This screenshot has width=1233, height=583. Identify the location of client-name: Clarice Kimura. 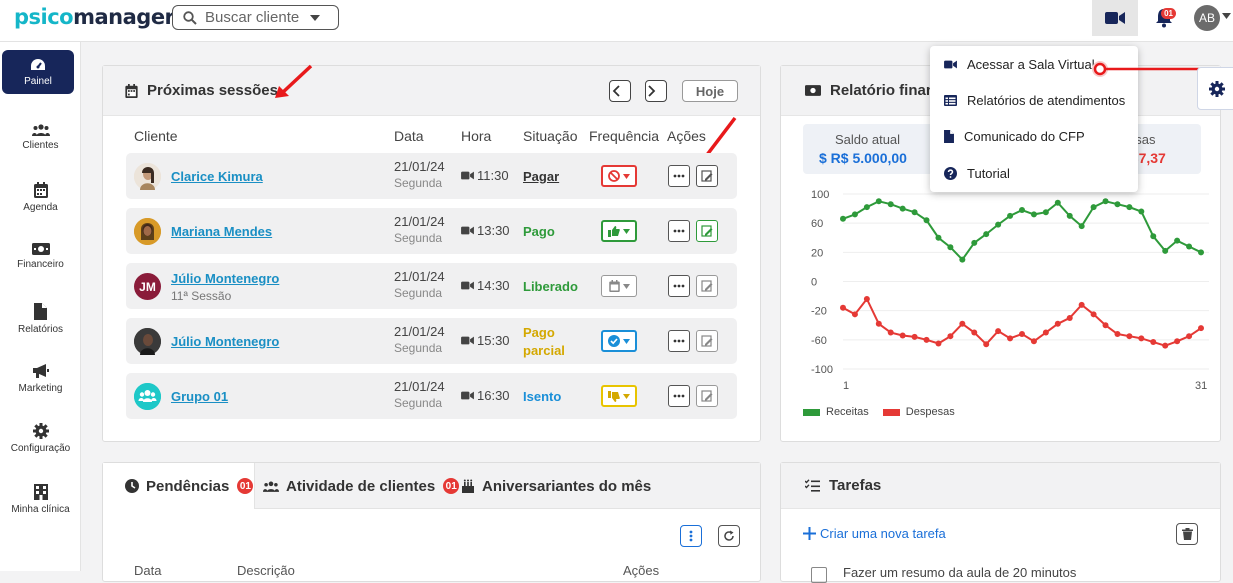
(217, 176).